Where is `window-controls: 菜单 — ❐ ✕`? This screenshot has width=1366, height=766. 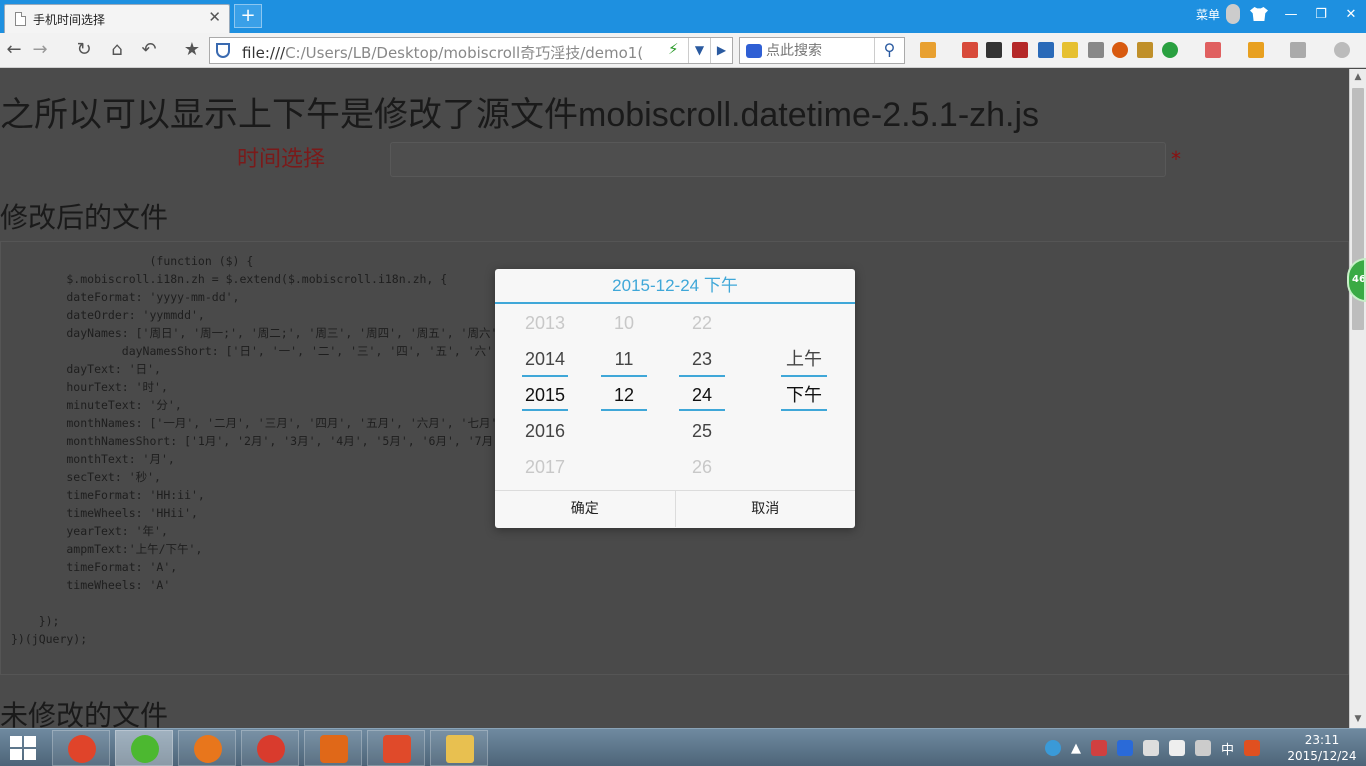 window-controls: 菜单 — ❐ ✕ is located at coordinates (1281, 14).